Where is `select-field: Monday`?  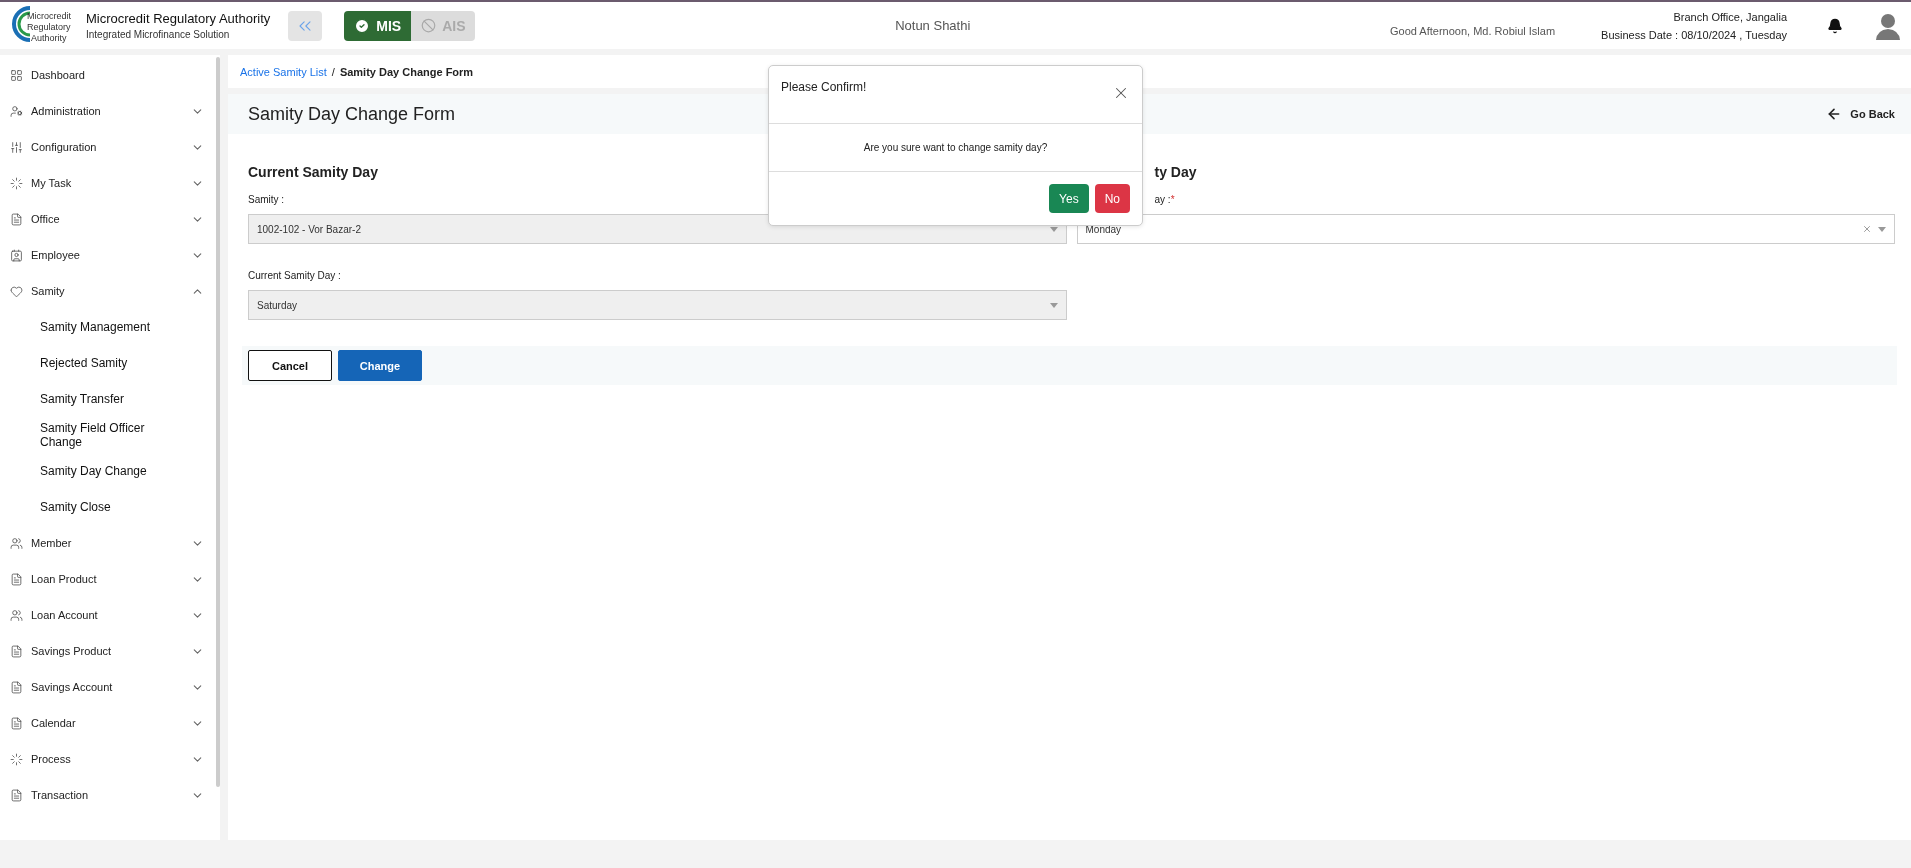 select-field: Monday is located at coordinates (1485, 229).